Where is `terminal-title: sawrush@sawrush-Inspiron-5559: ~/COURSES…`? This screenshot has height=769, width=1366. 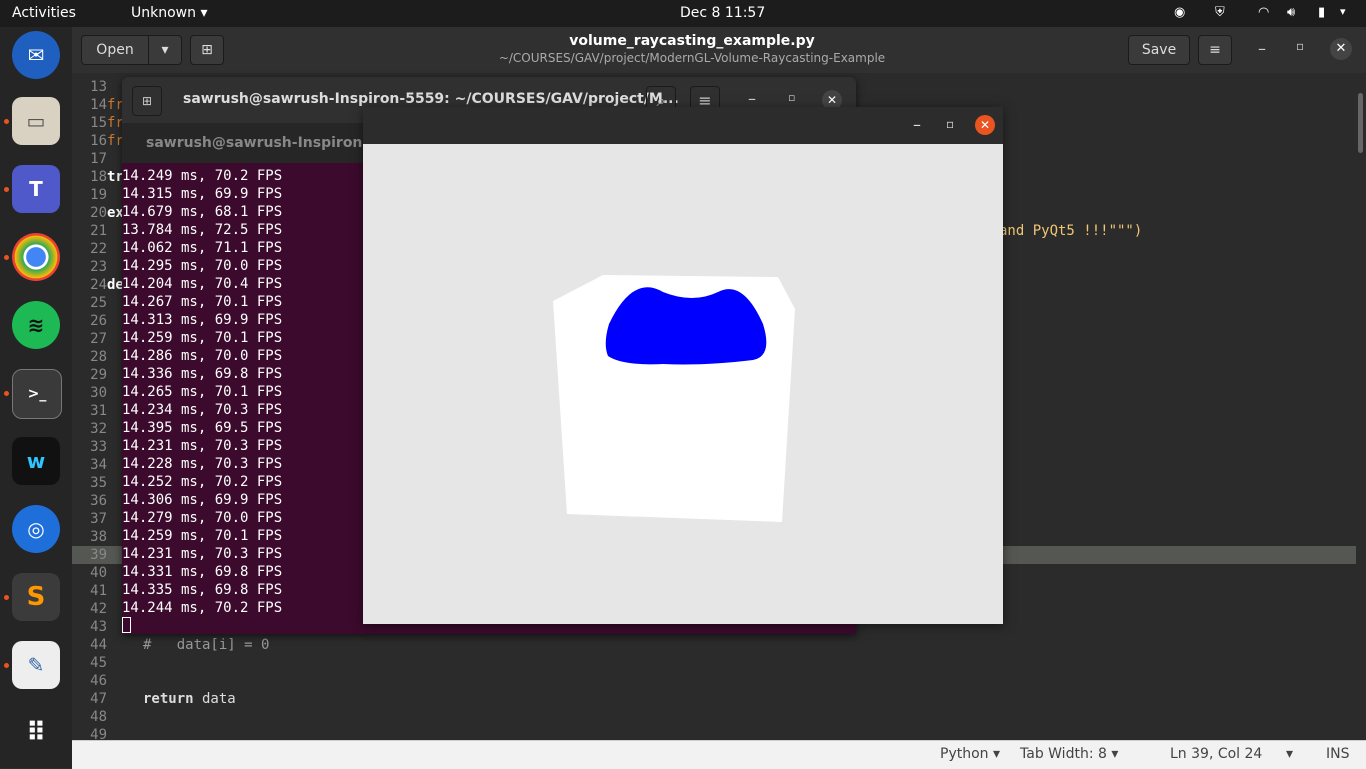
terminal-title: sawrush@sawrush-Inspiron-5559: ~/COURSES… is located at coordinates (431, 99).